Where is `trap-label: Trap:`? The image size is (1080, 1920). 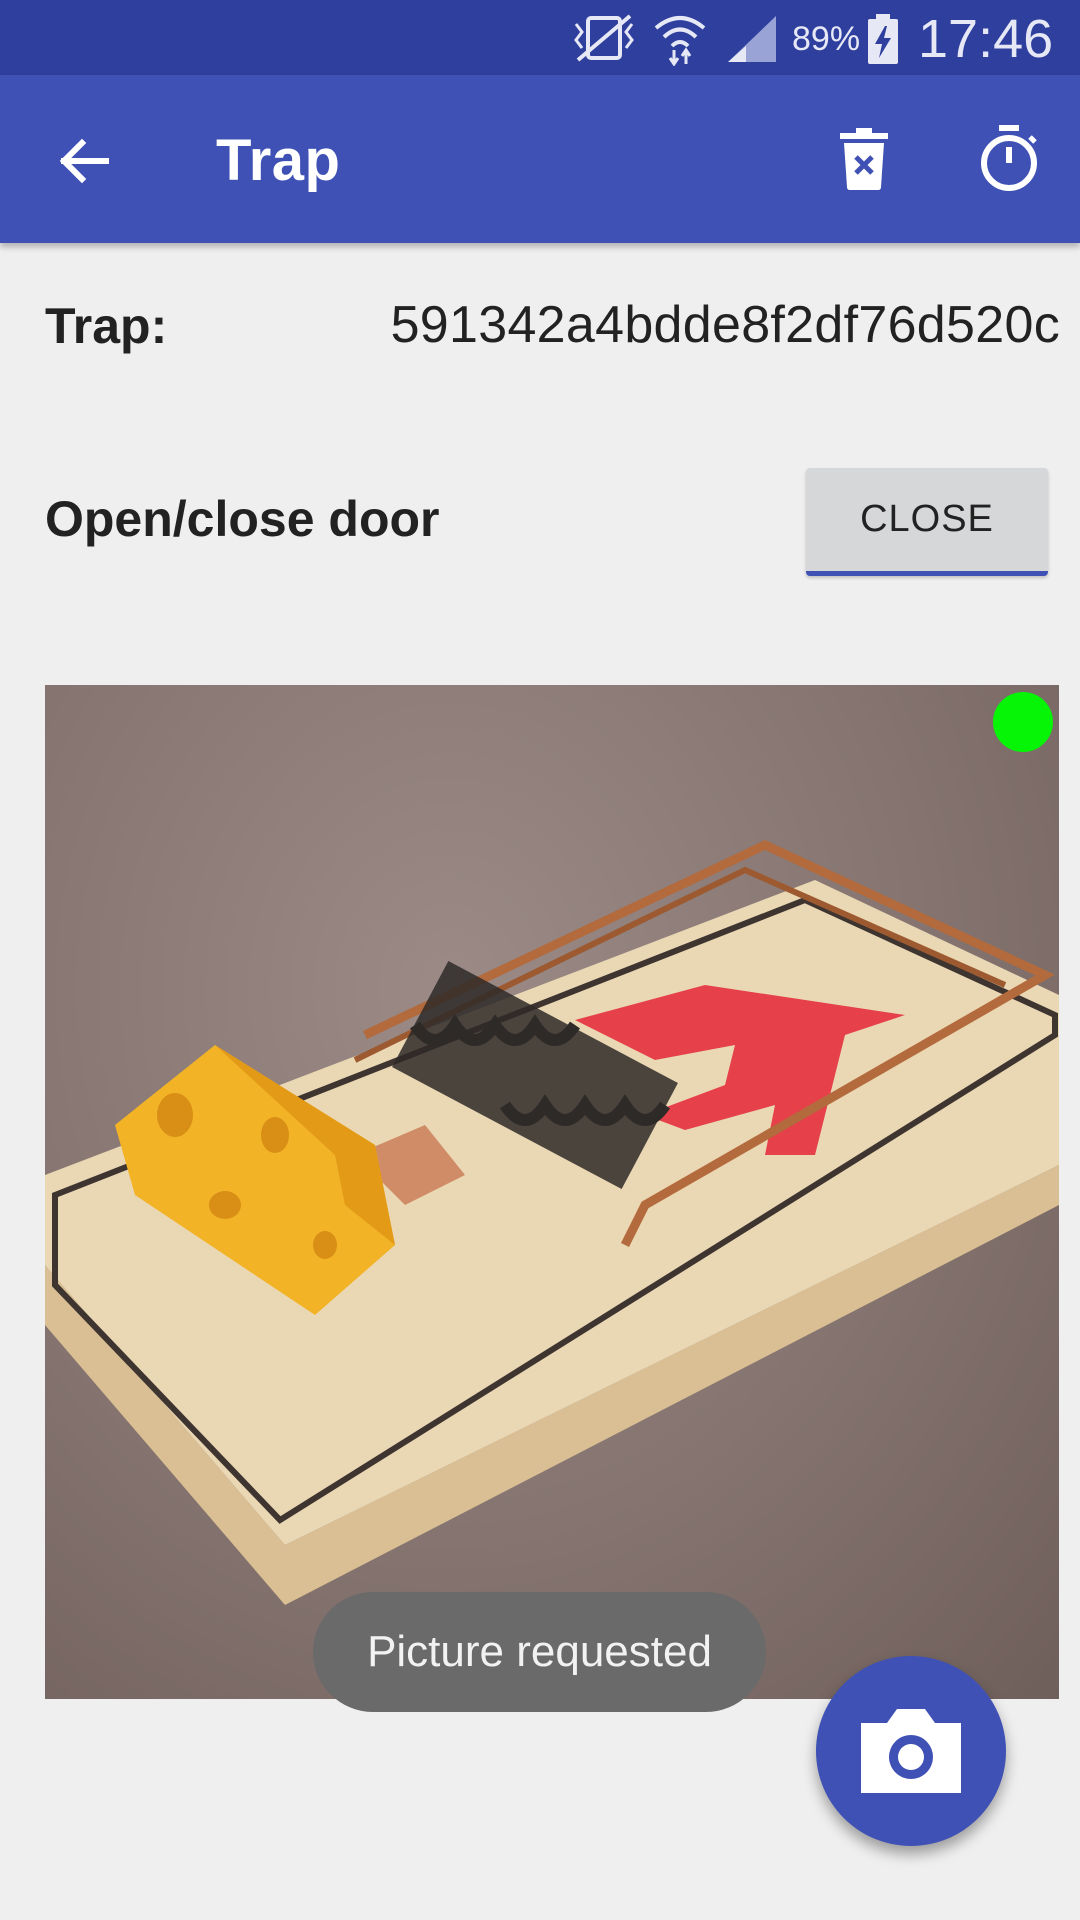
trap-label: Trap: is located at coordinates (106, 326).